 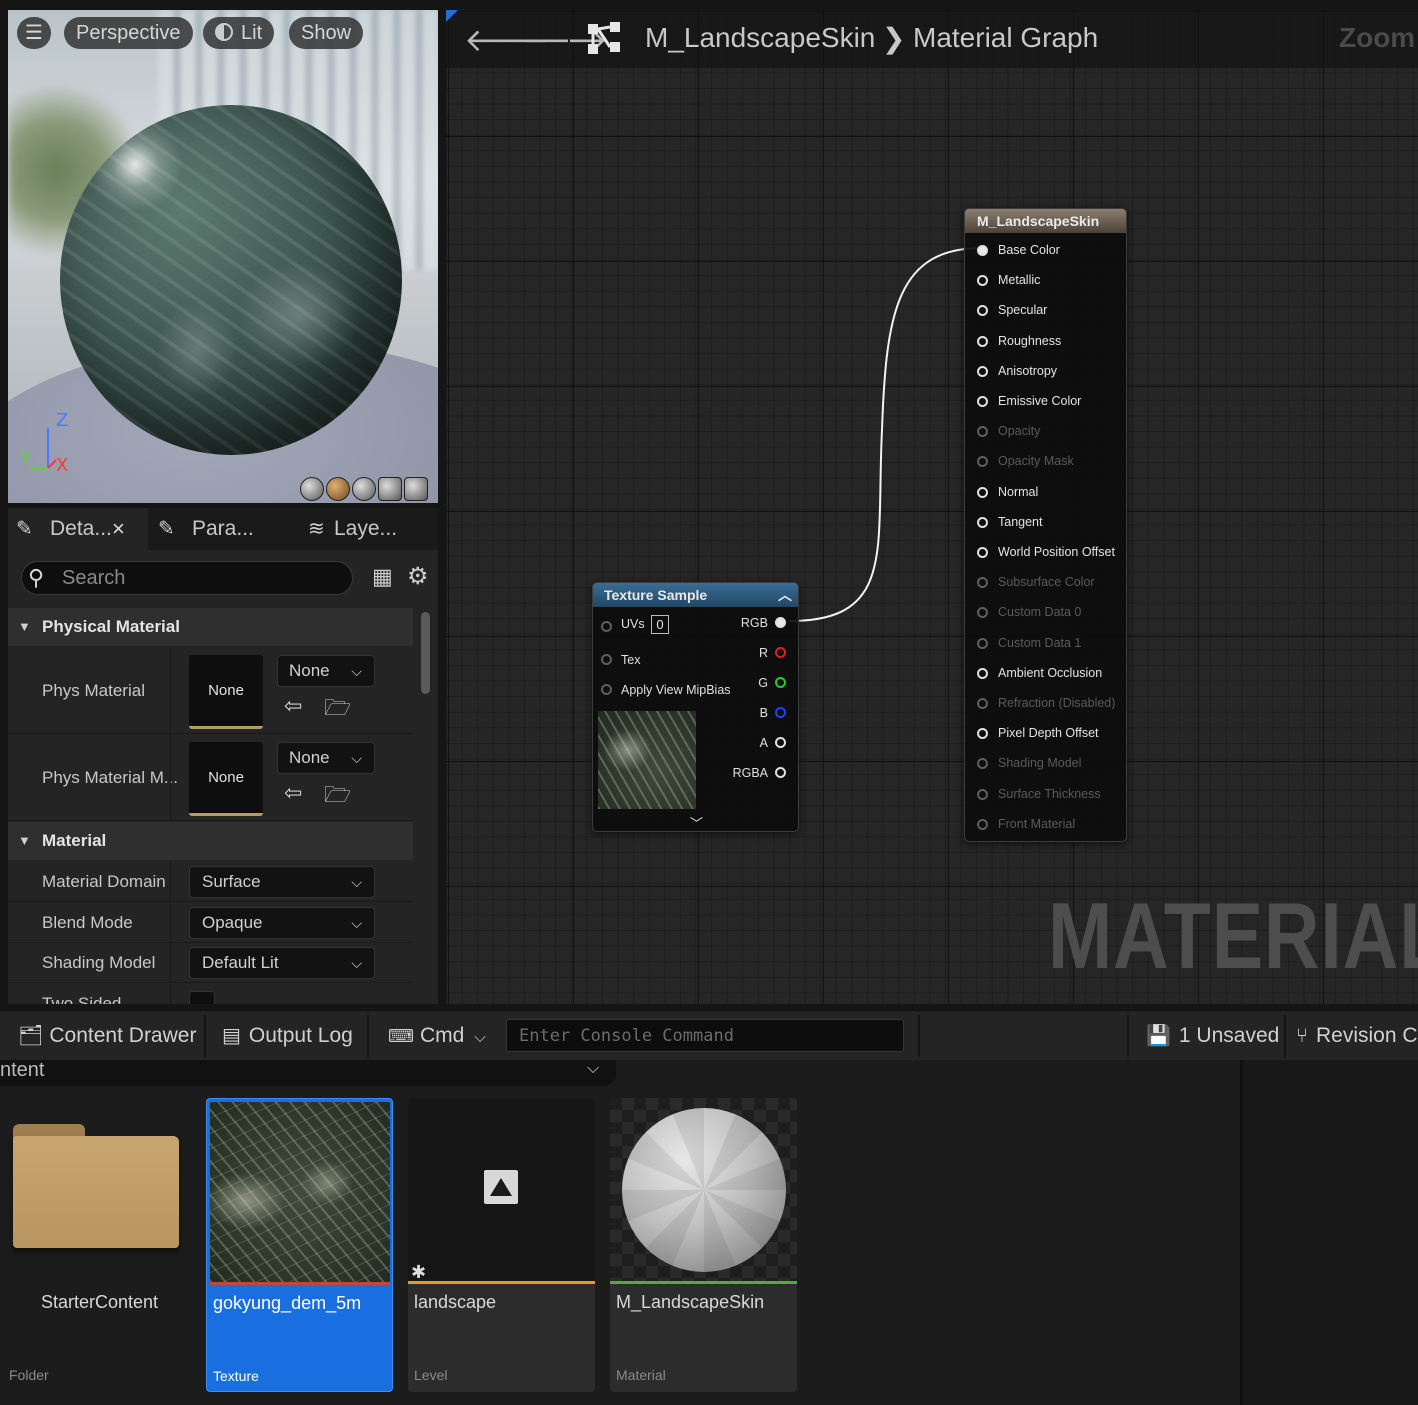 I want to click on pin-mipbias-label: Apply View MipBias, so click(x=676, y=690).